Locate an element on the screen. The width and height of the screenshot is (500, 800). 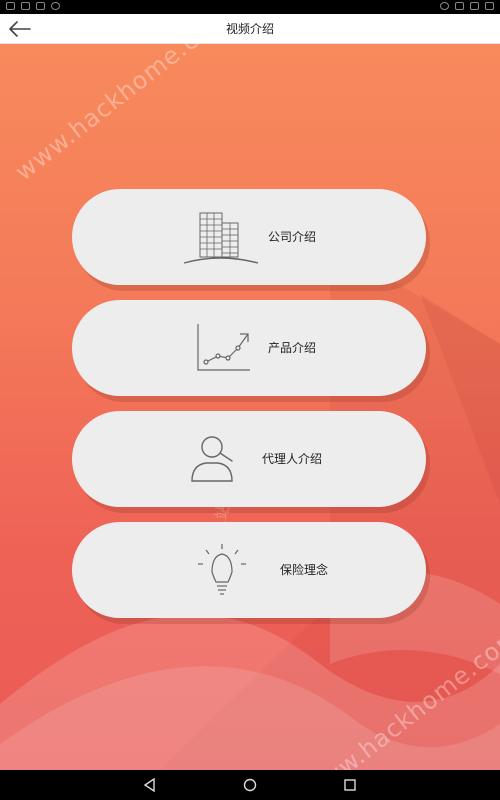
bluetooth-icon is located at coordinates (444, 6).